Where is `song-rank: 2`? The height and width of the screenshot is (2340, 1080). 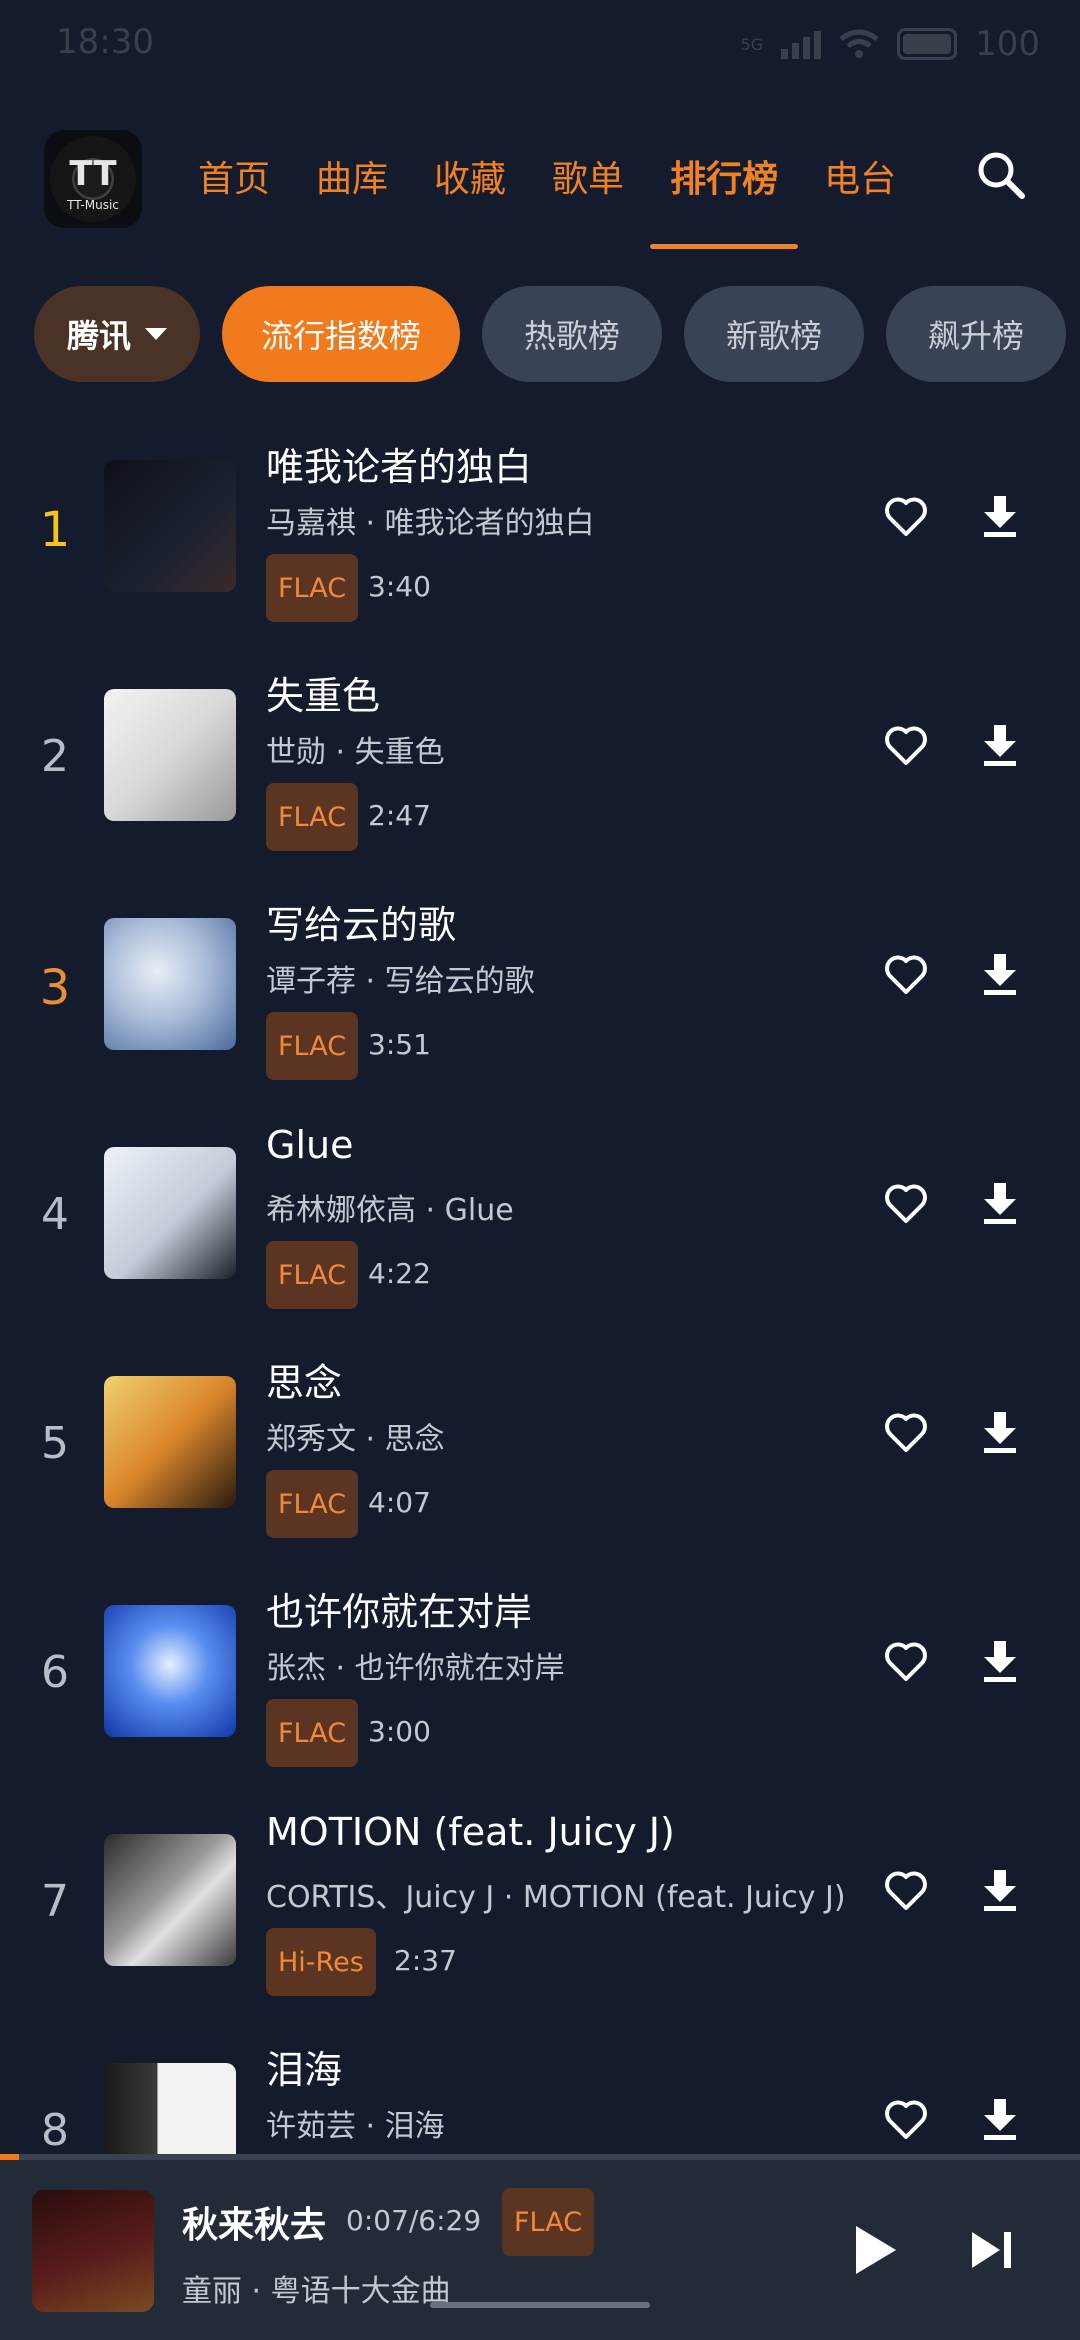
song-rank: 2 is located at coordinates (55, 756).